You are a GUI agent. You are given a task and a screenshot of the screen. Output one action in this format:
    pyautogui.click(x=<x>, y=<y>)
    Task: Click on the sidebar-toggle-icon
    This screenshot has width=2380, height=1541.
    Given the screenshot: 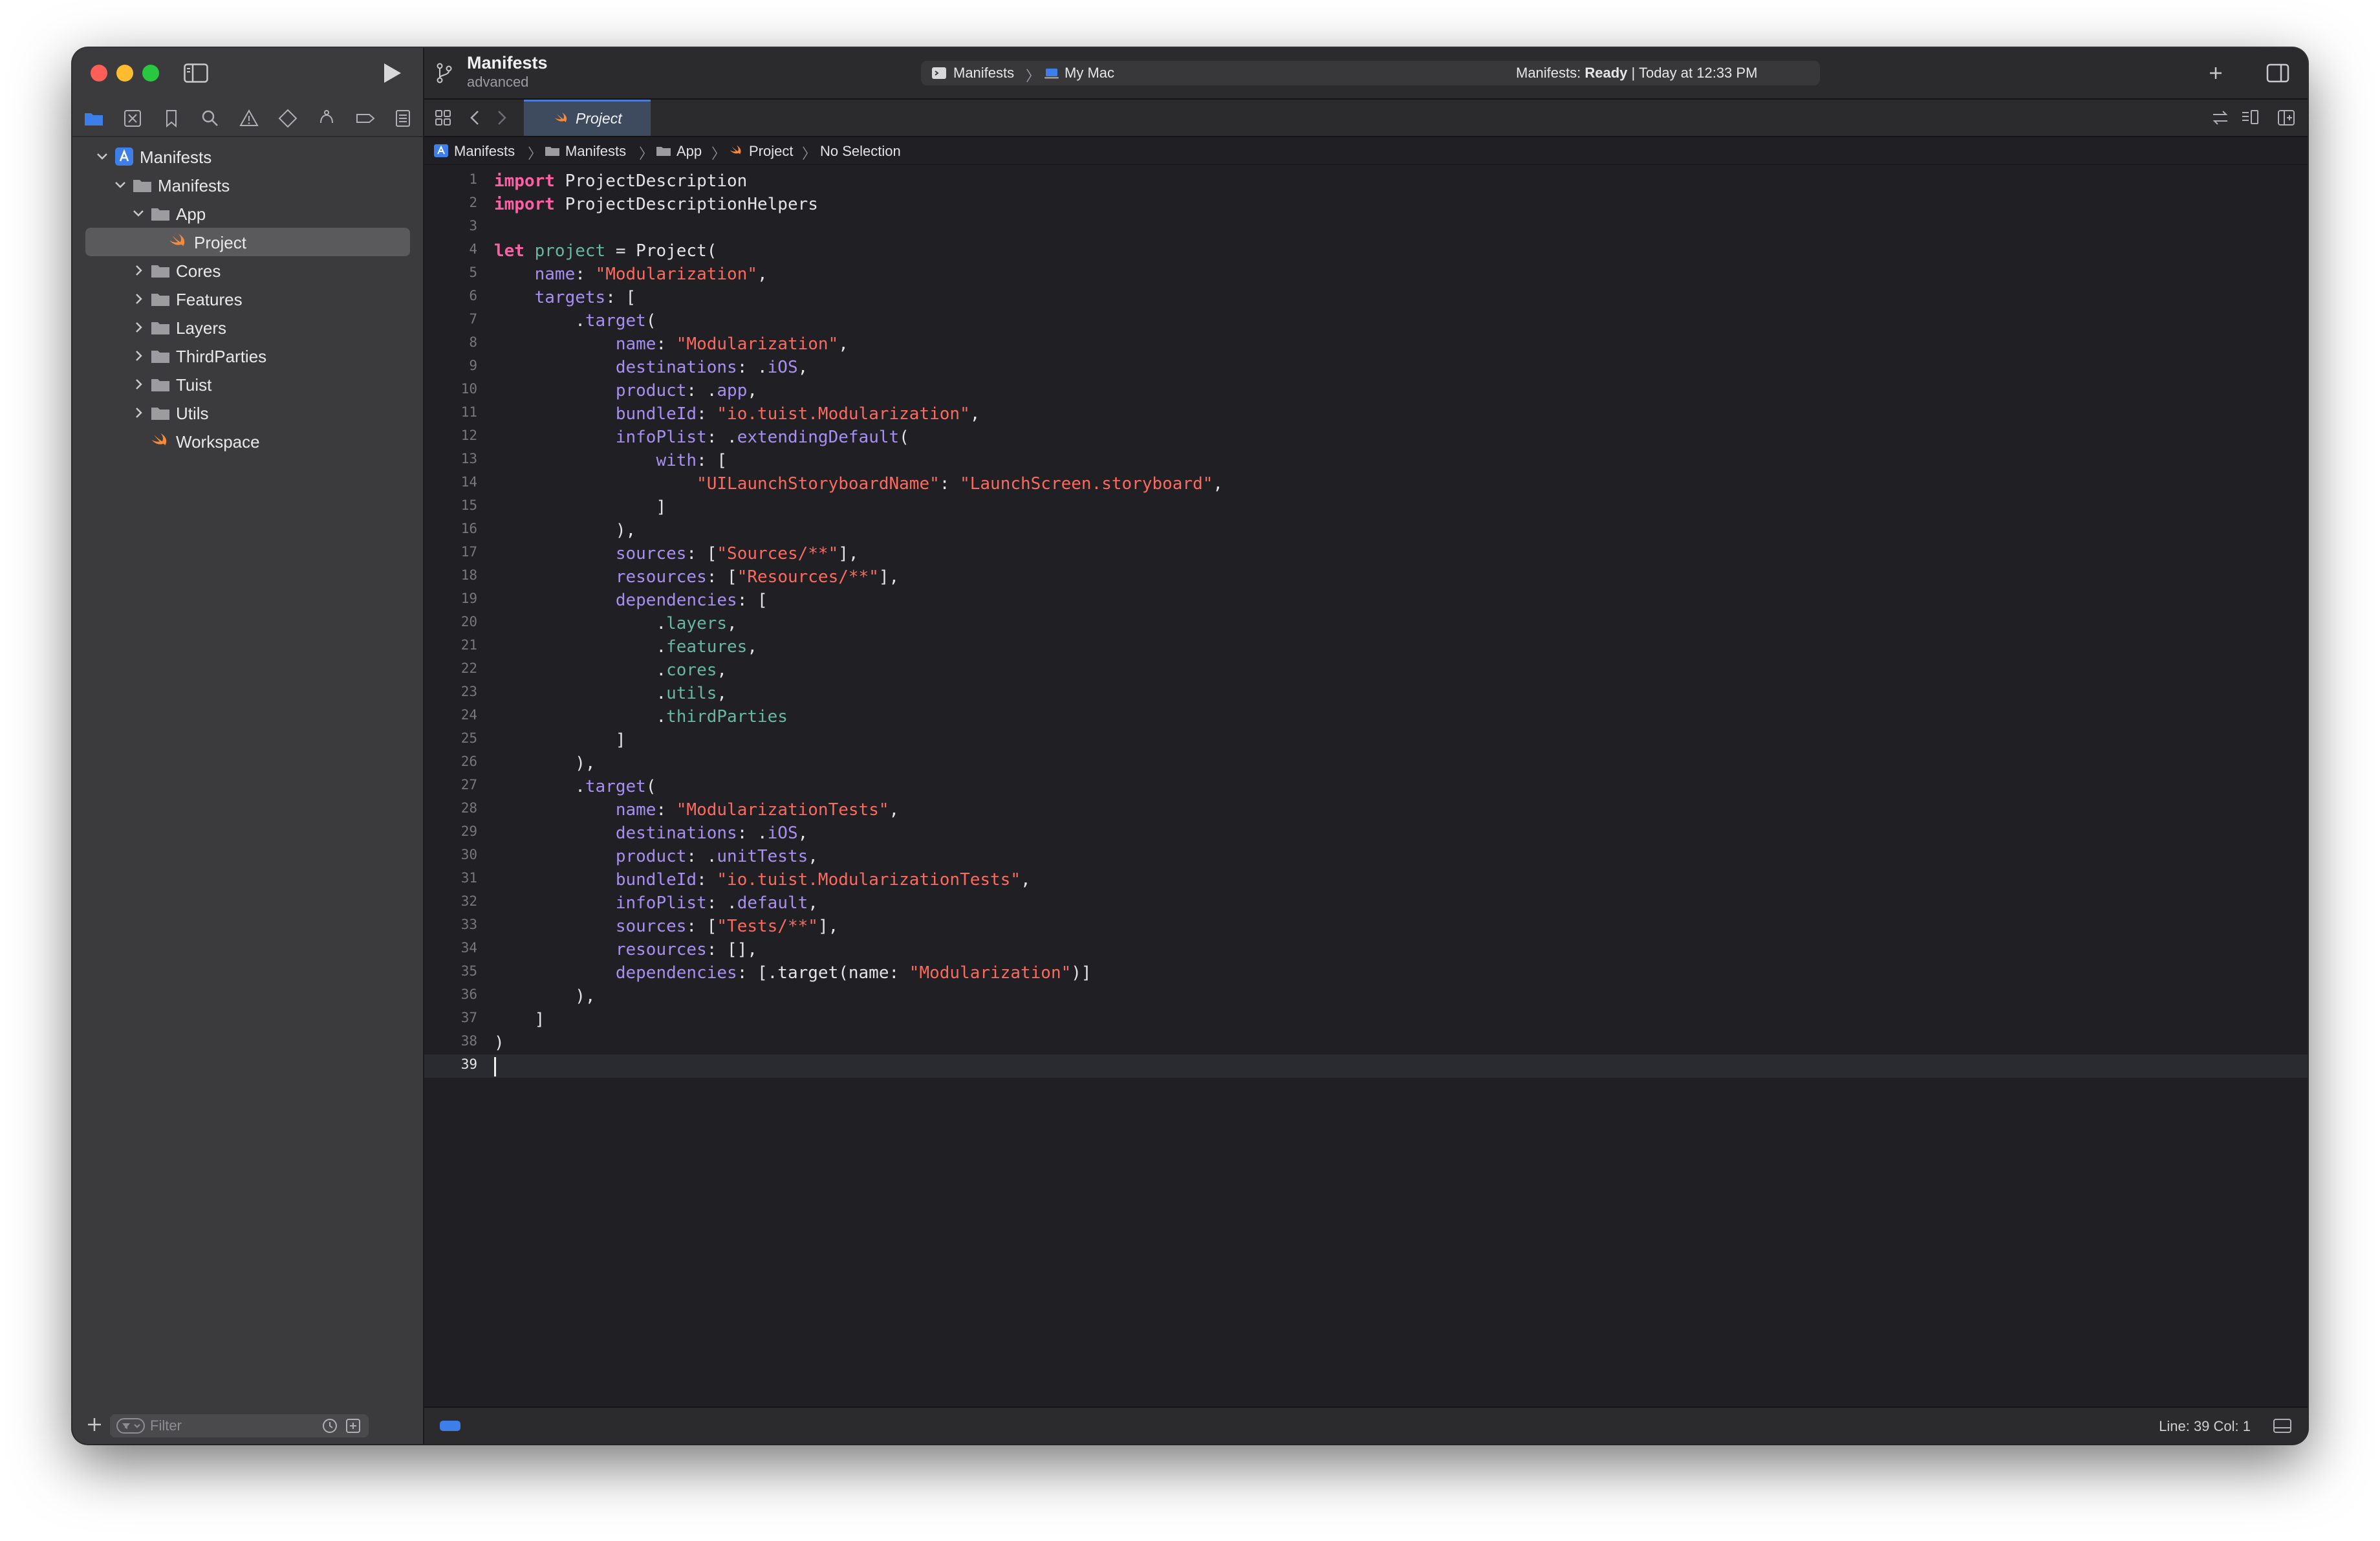 What is the action you would take?
    pyautogui.click(x=196, y=73)
    